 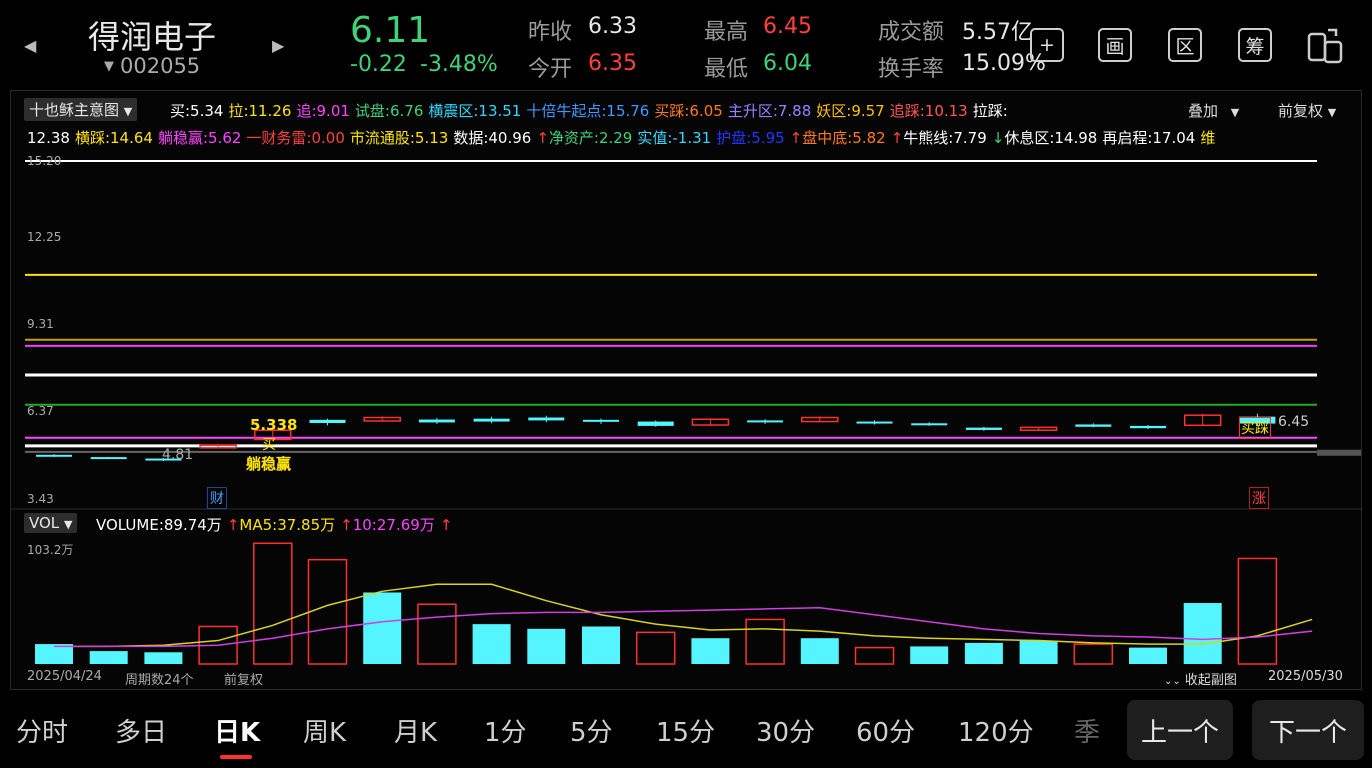 What do you see at coordinates (1259, 498) in the screenshot?
I see `limit-up-badge: 涨` at bounding box center [1259, 498].